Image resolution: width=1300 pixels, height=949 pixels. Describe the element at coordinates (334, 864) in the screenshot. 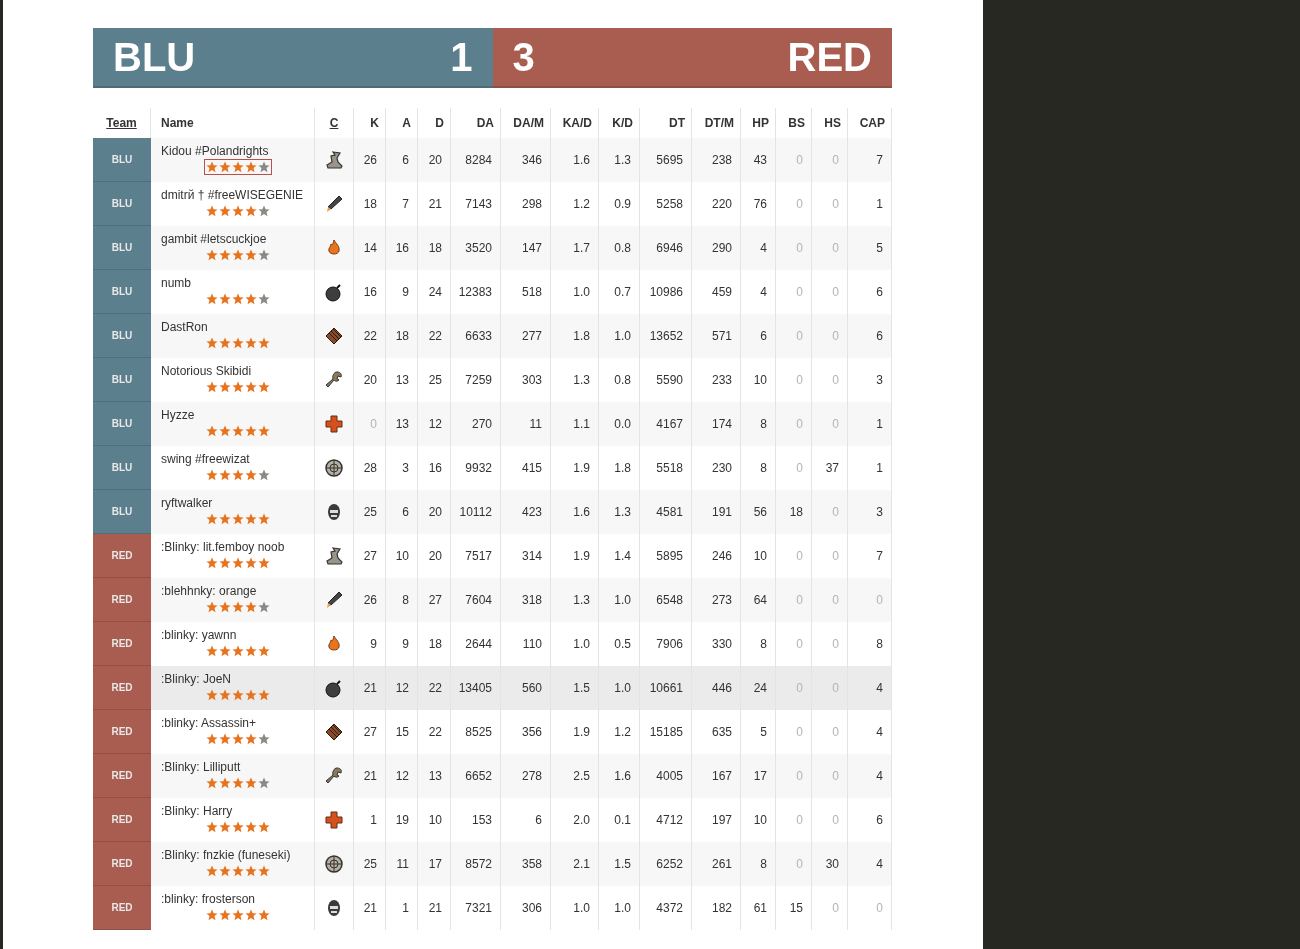

I see `crosshair-icon` at that location.